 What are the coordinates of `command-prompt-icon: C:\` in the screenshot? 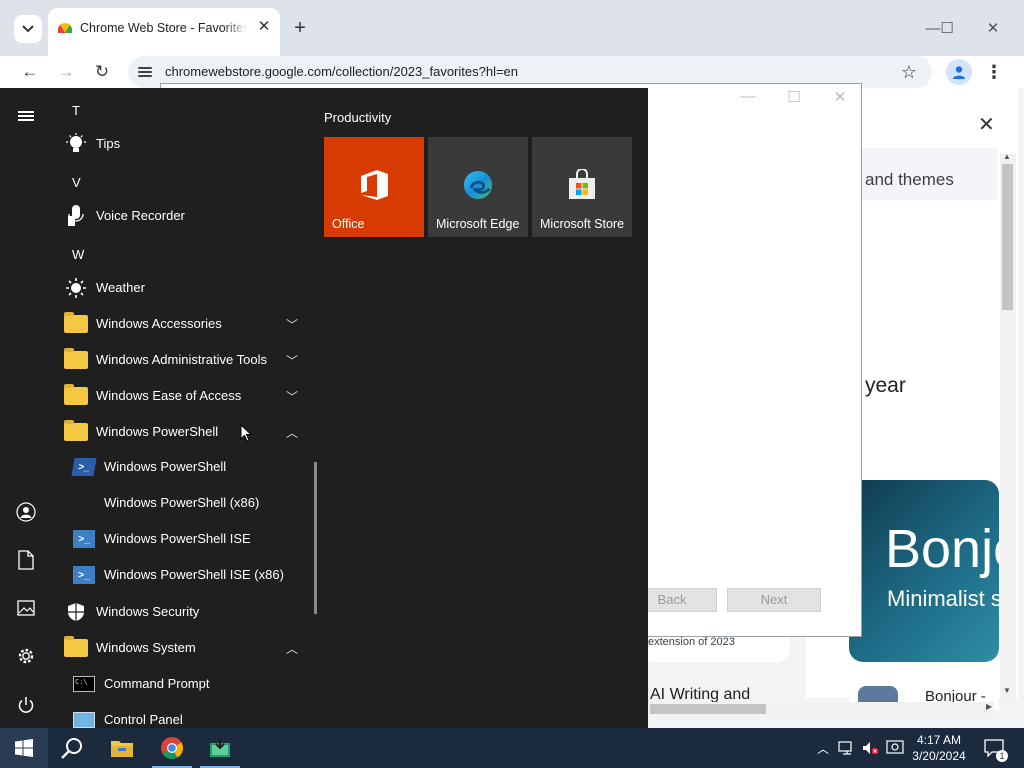 It's located at (84, 684).